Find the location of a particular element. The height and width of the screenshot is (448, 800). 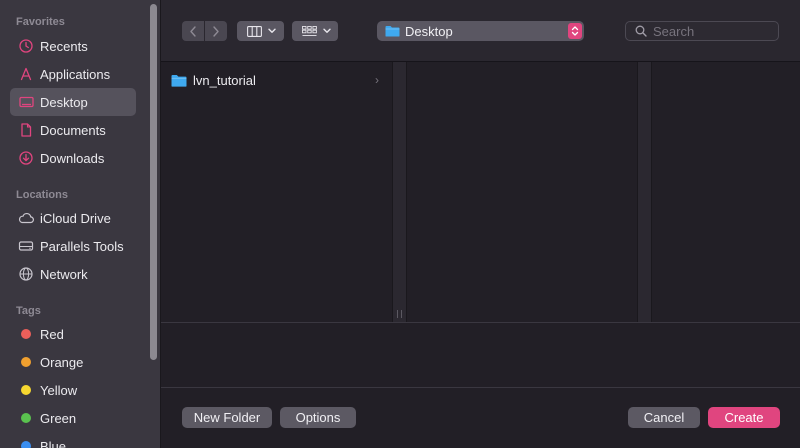

sidebar-item-applications: Applications is located at coordinates (73, 74).